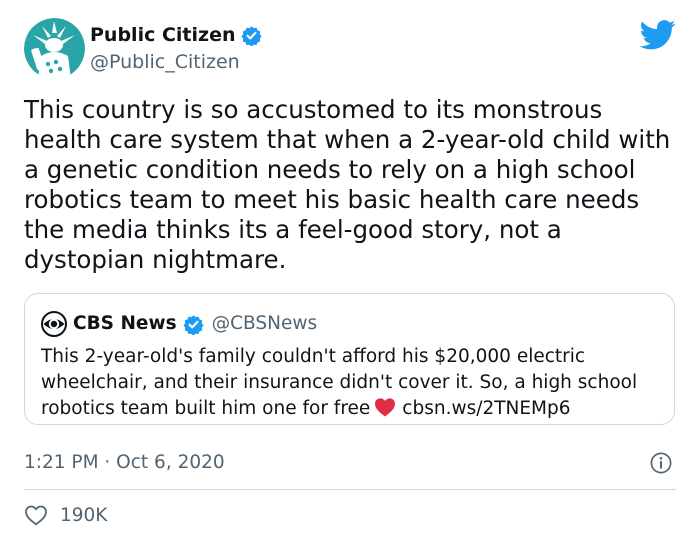 This screenshot has height=543, width=700. What do you see at coordinates (125, 323) in the screenshot?
I see `quoted-author-name: CBS News` at bounding box center [125, 323].